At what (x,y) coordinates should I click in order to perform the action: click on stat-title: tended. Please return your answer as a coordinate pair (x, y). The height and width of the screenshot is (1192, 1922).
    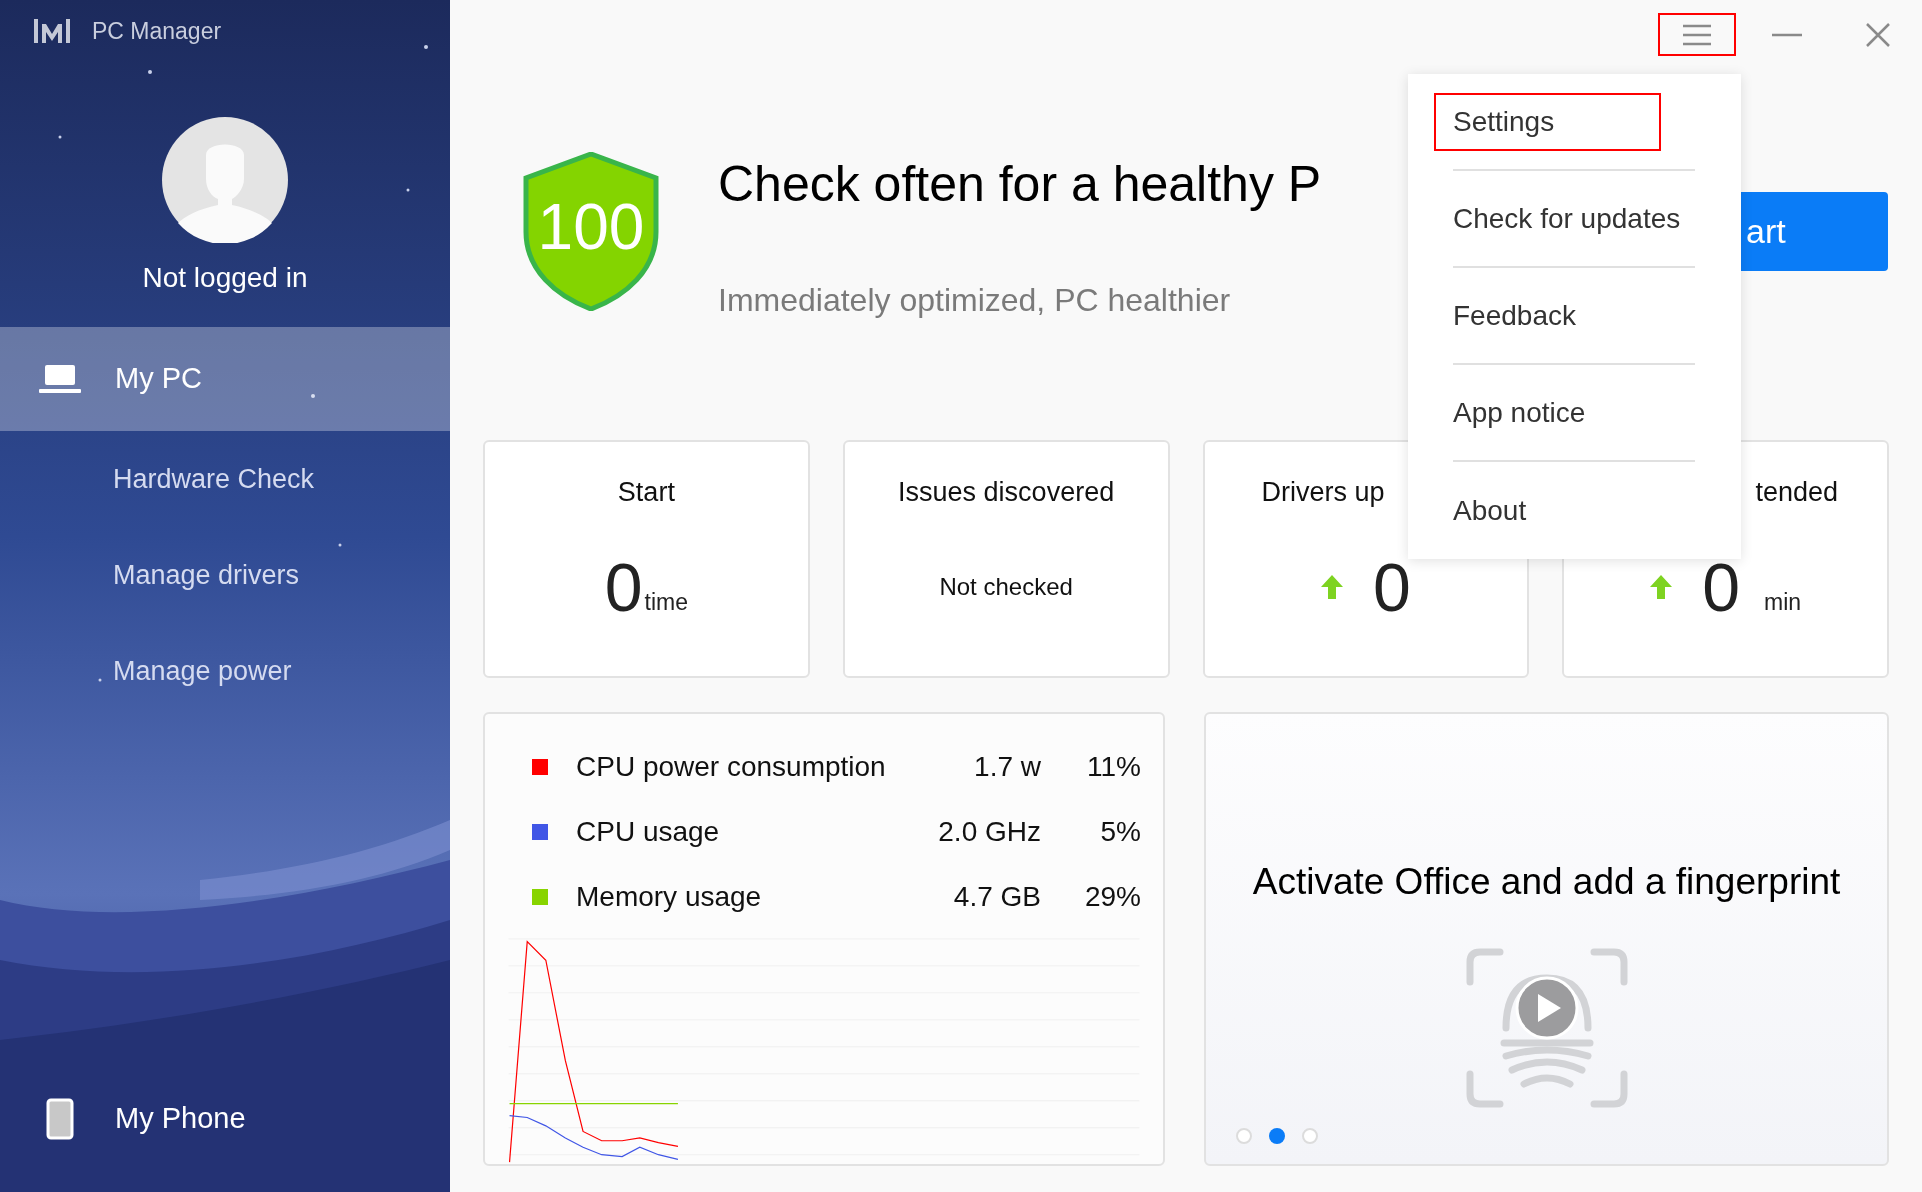
    Looking at the image, I should click on (1796, 492).